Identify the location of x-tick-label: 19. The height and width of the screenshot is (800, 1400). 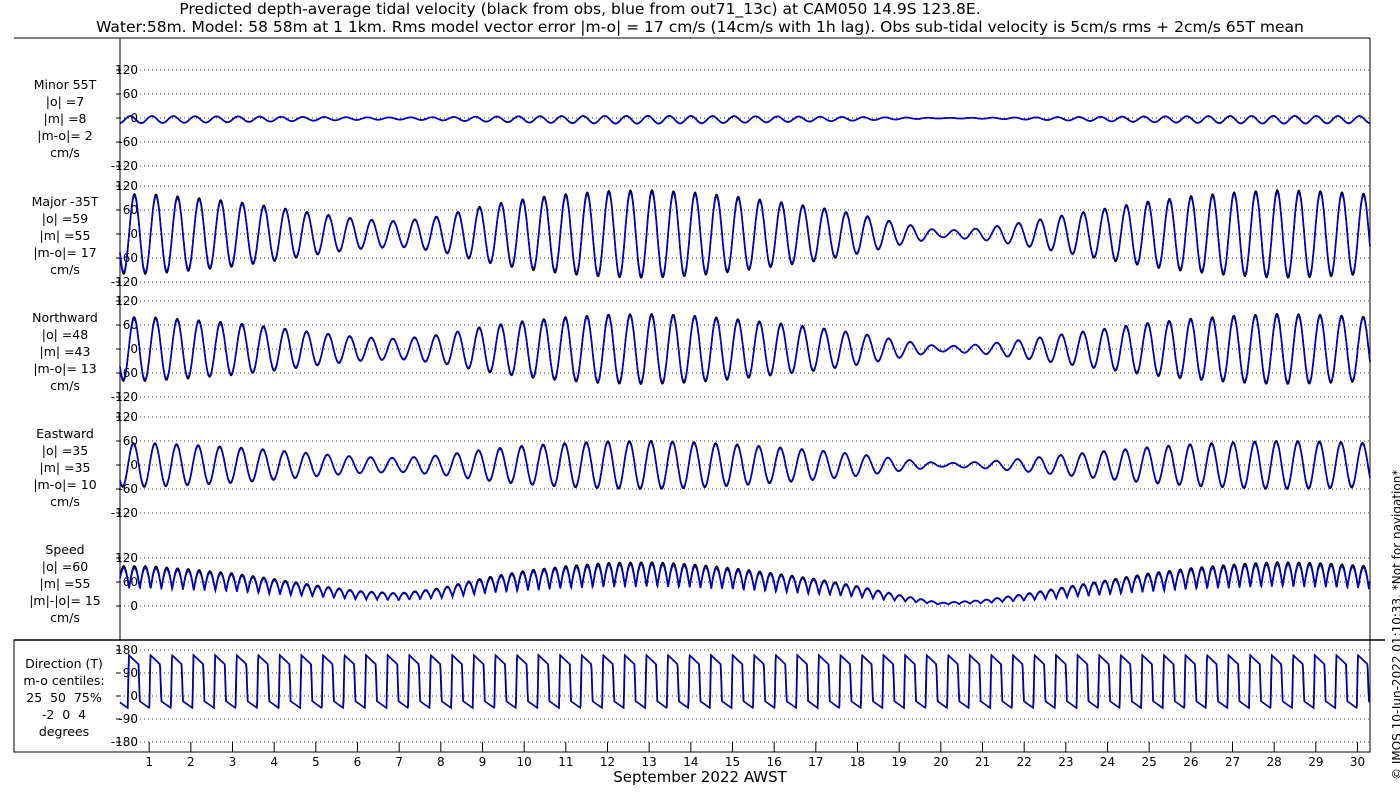
(899, 762).